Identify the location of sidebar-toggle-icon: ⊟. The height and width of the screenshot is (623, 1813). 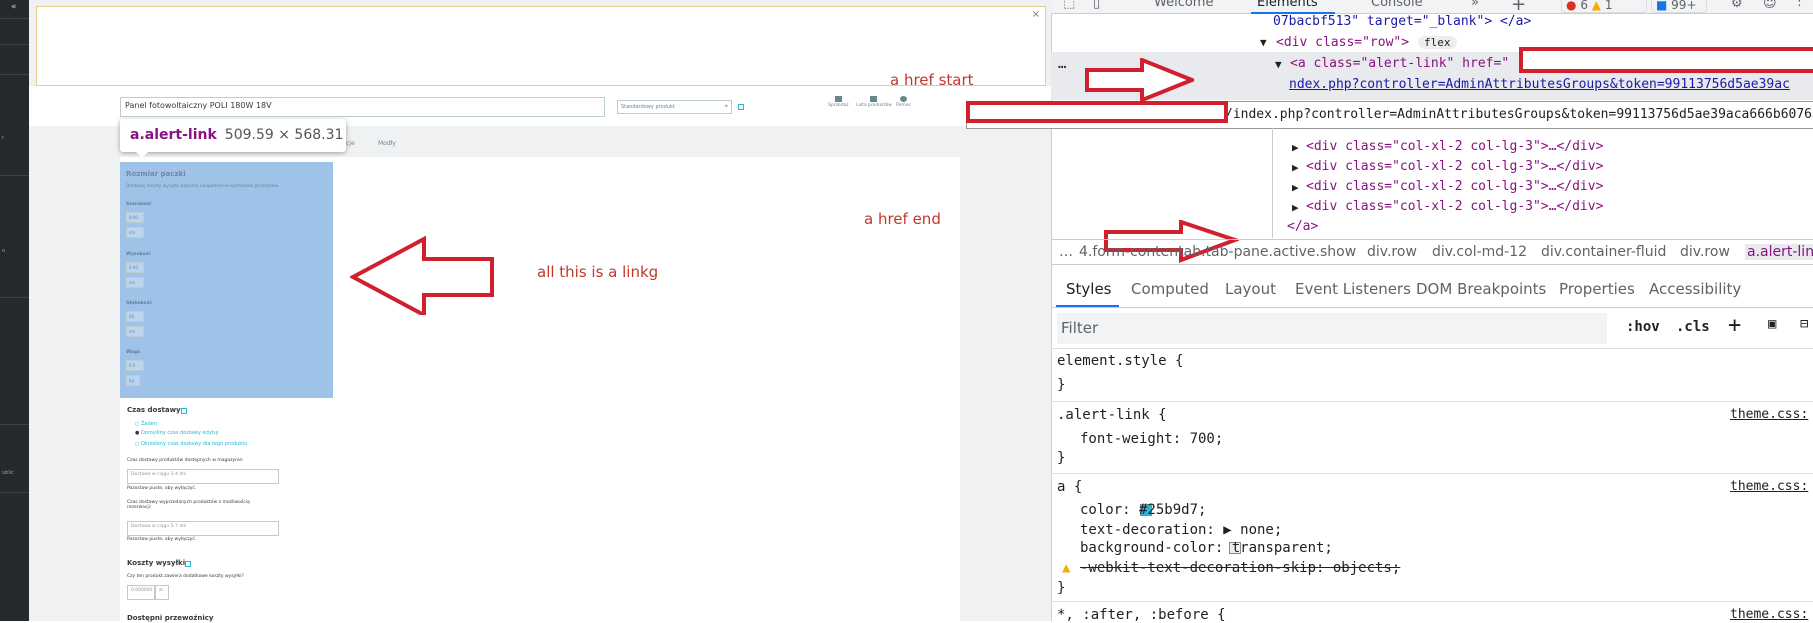
(1804, 324).